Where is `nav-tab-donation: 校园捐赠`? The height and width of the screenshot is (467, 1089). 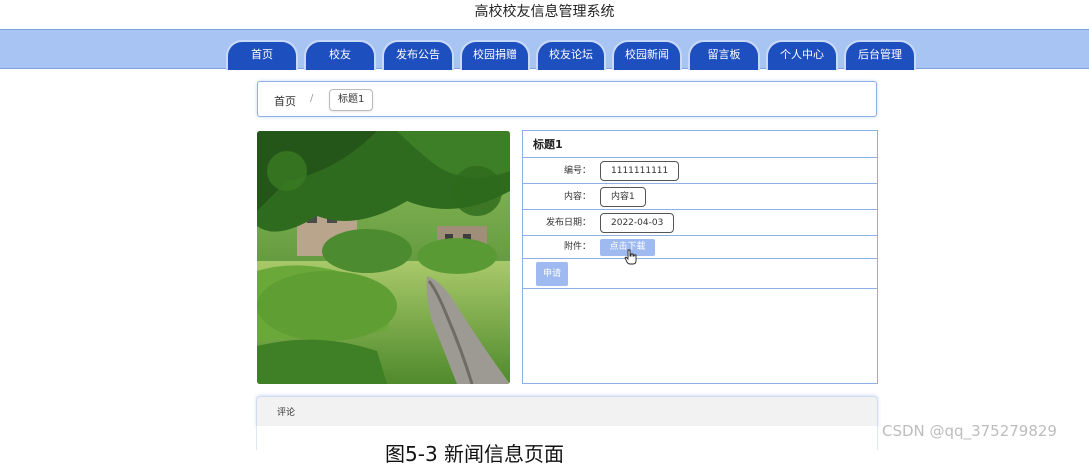
nav-tab-donation: 校园捐赠 is located at coordinates (495, 55).